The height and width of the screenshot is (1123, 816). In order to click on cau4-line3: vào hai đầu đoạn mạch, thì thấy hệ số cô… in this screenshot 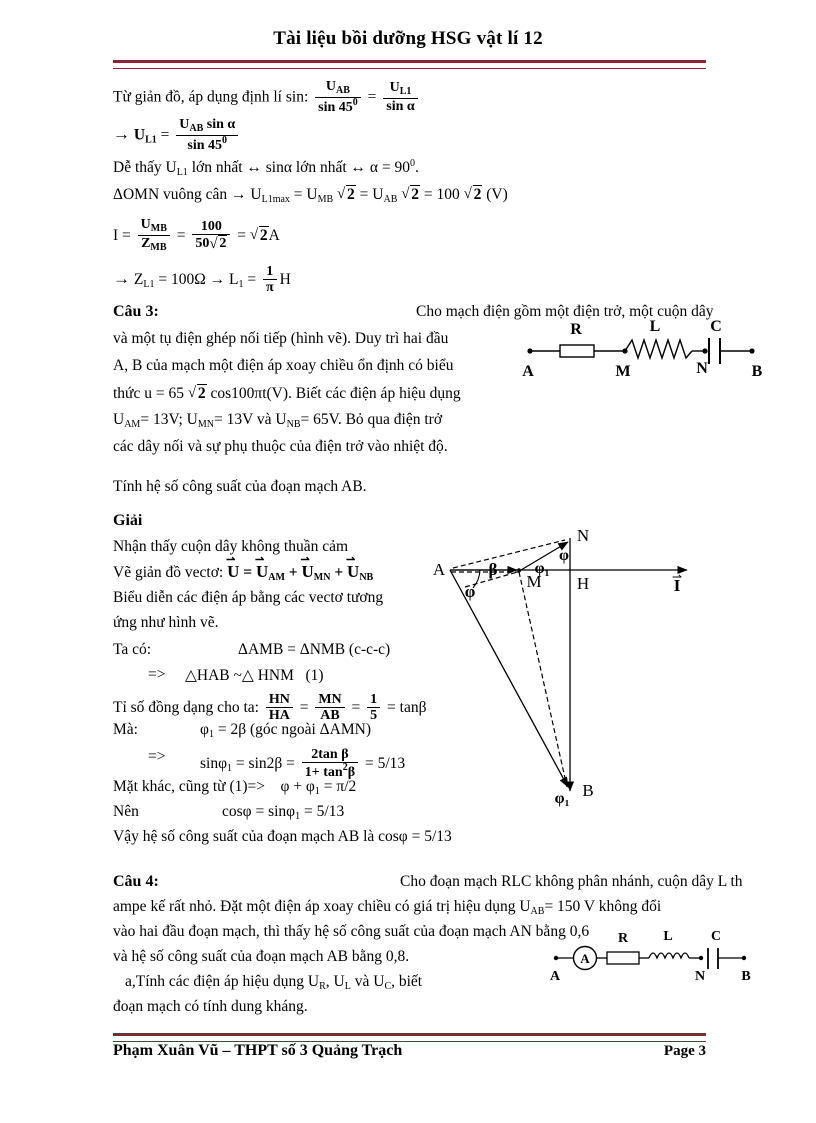, I will do `click(351, 931)`.